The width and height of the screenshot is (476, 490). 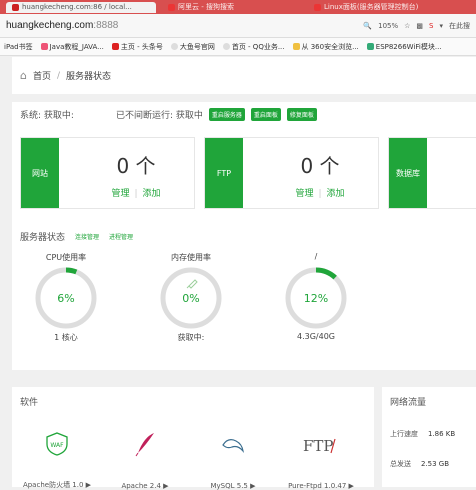 What do you see at coordinates (105, 25) in the screenshot?
I see `url-port: :8888` at bounding box center [105, 25].